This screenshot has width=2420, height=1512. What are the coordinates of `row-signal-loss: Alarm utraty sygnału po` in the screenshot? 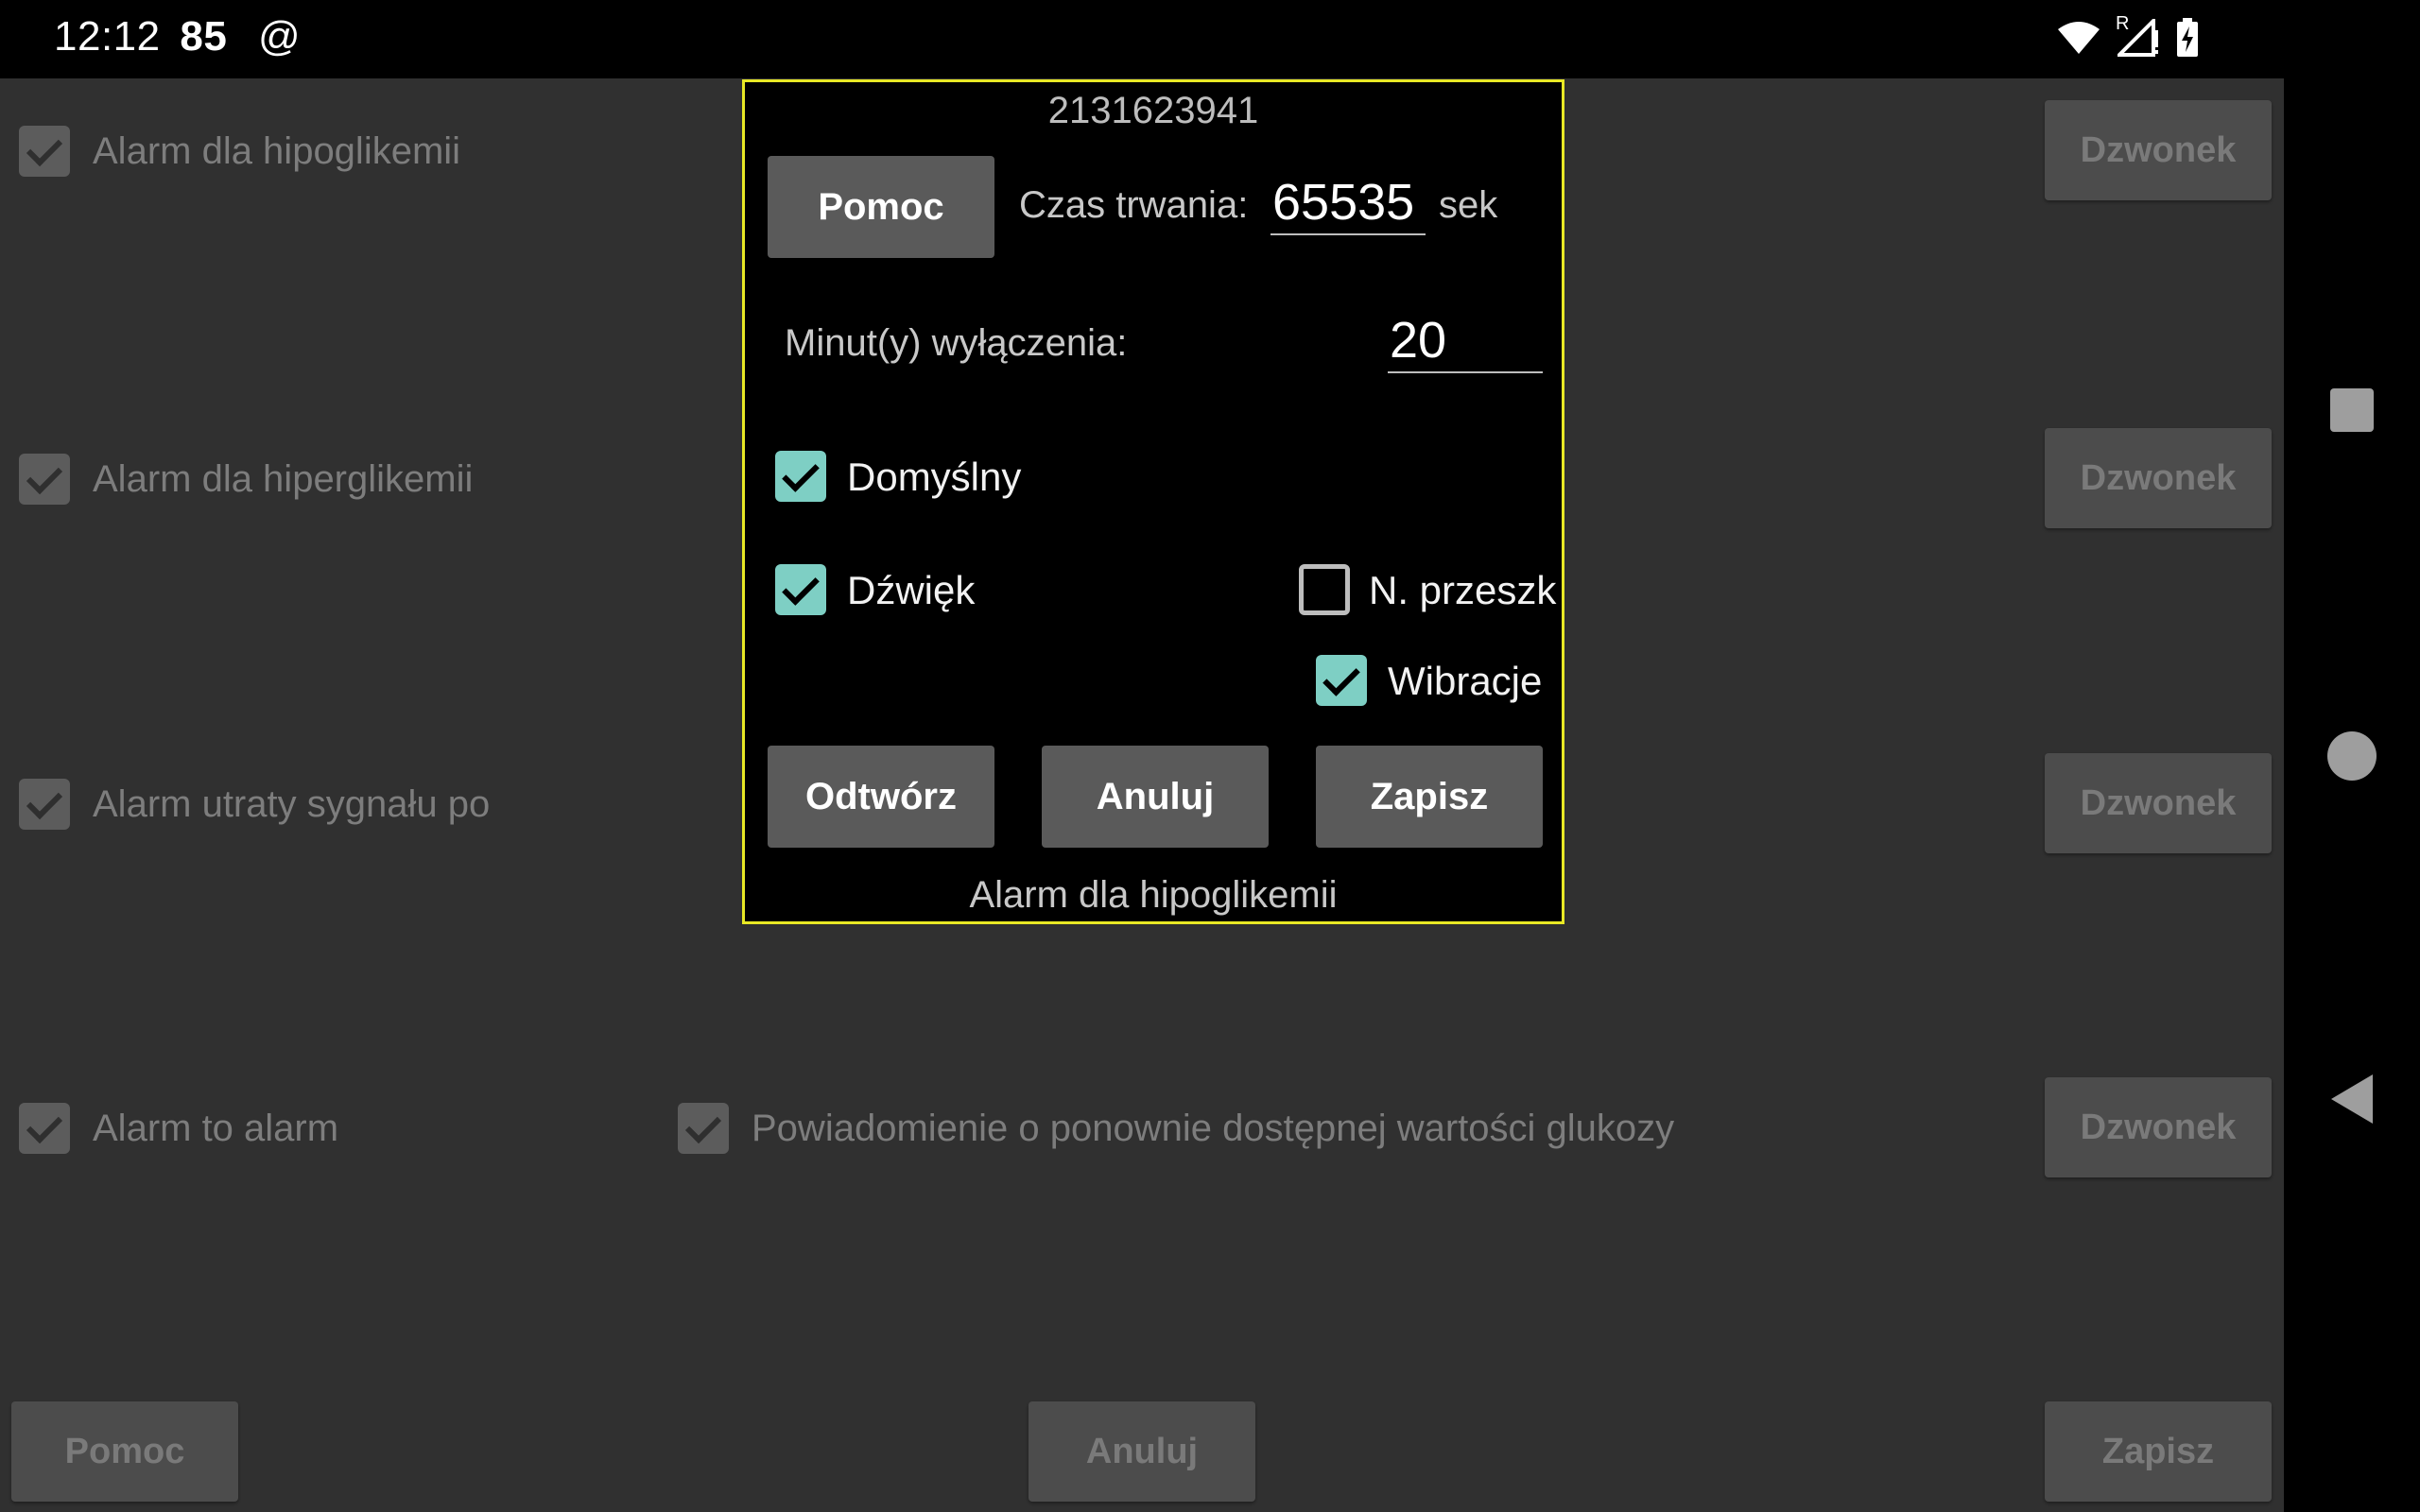 It's located at (254, 804).